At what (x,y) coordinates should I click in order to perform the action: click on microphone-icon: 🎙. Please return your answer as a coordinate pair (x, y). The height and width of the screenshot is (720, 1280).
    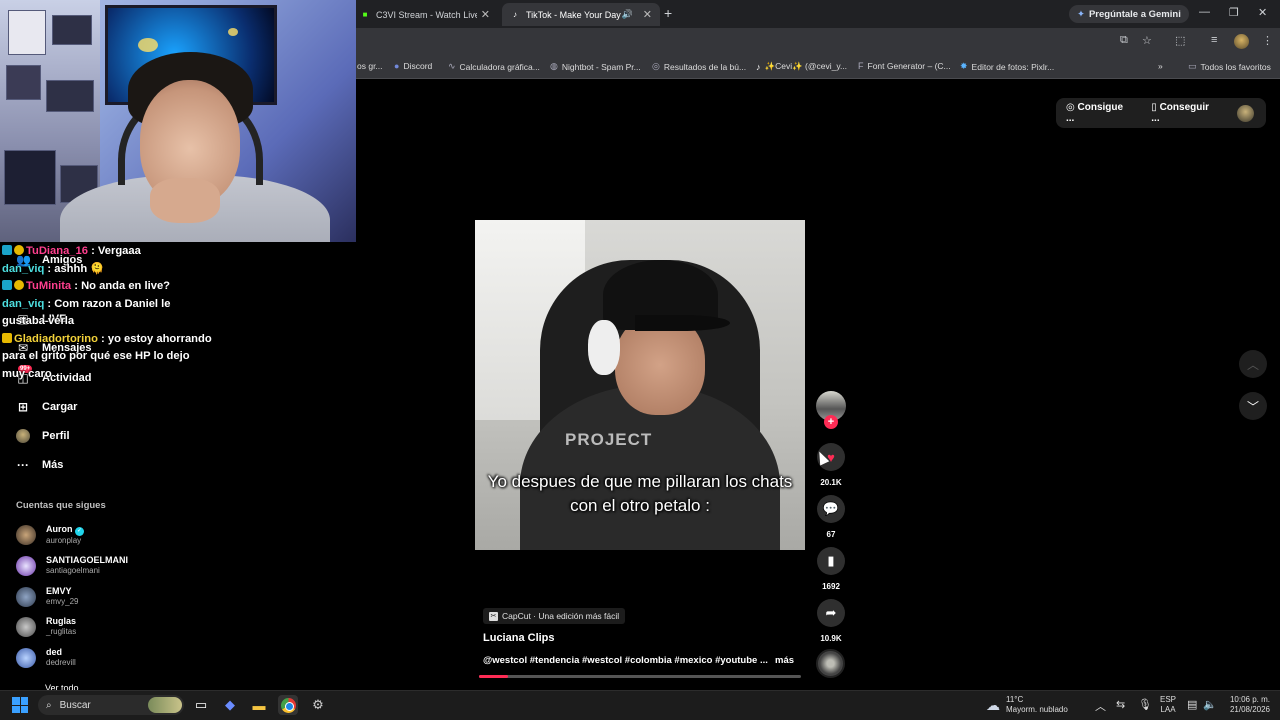
    Looking at the image, I should click on (1145, 704).